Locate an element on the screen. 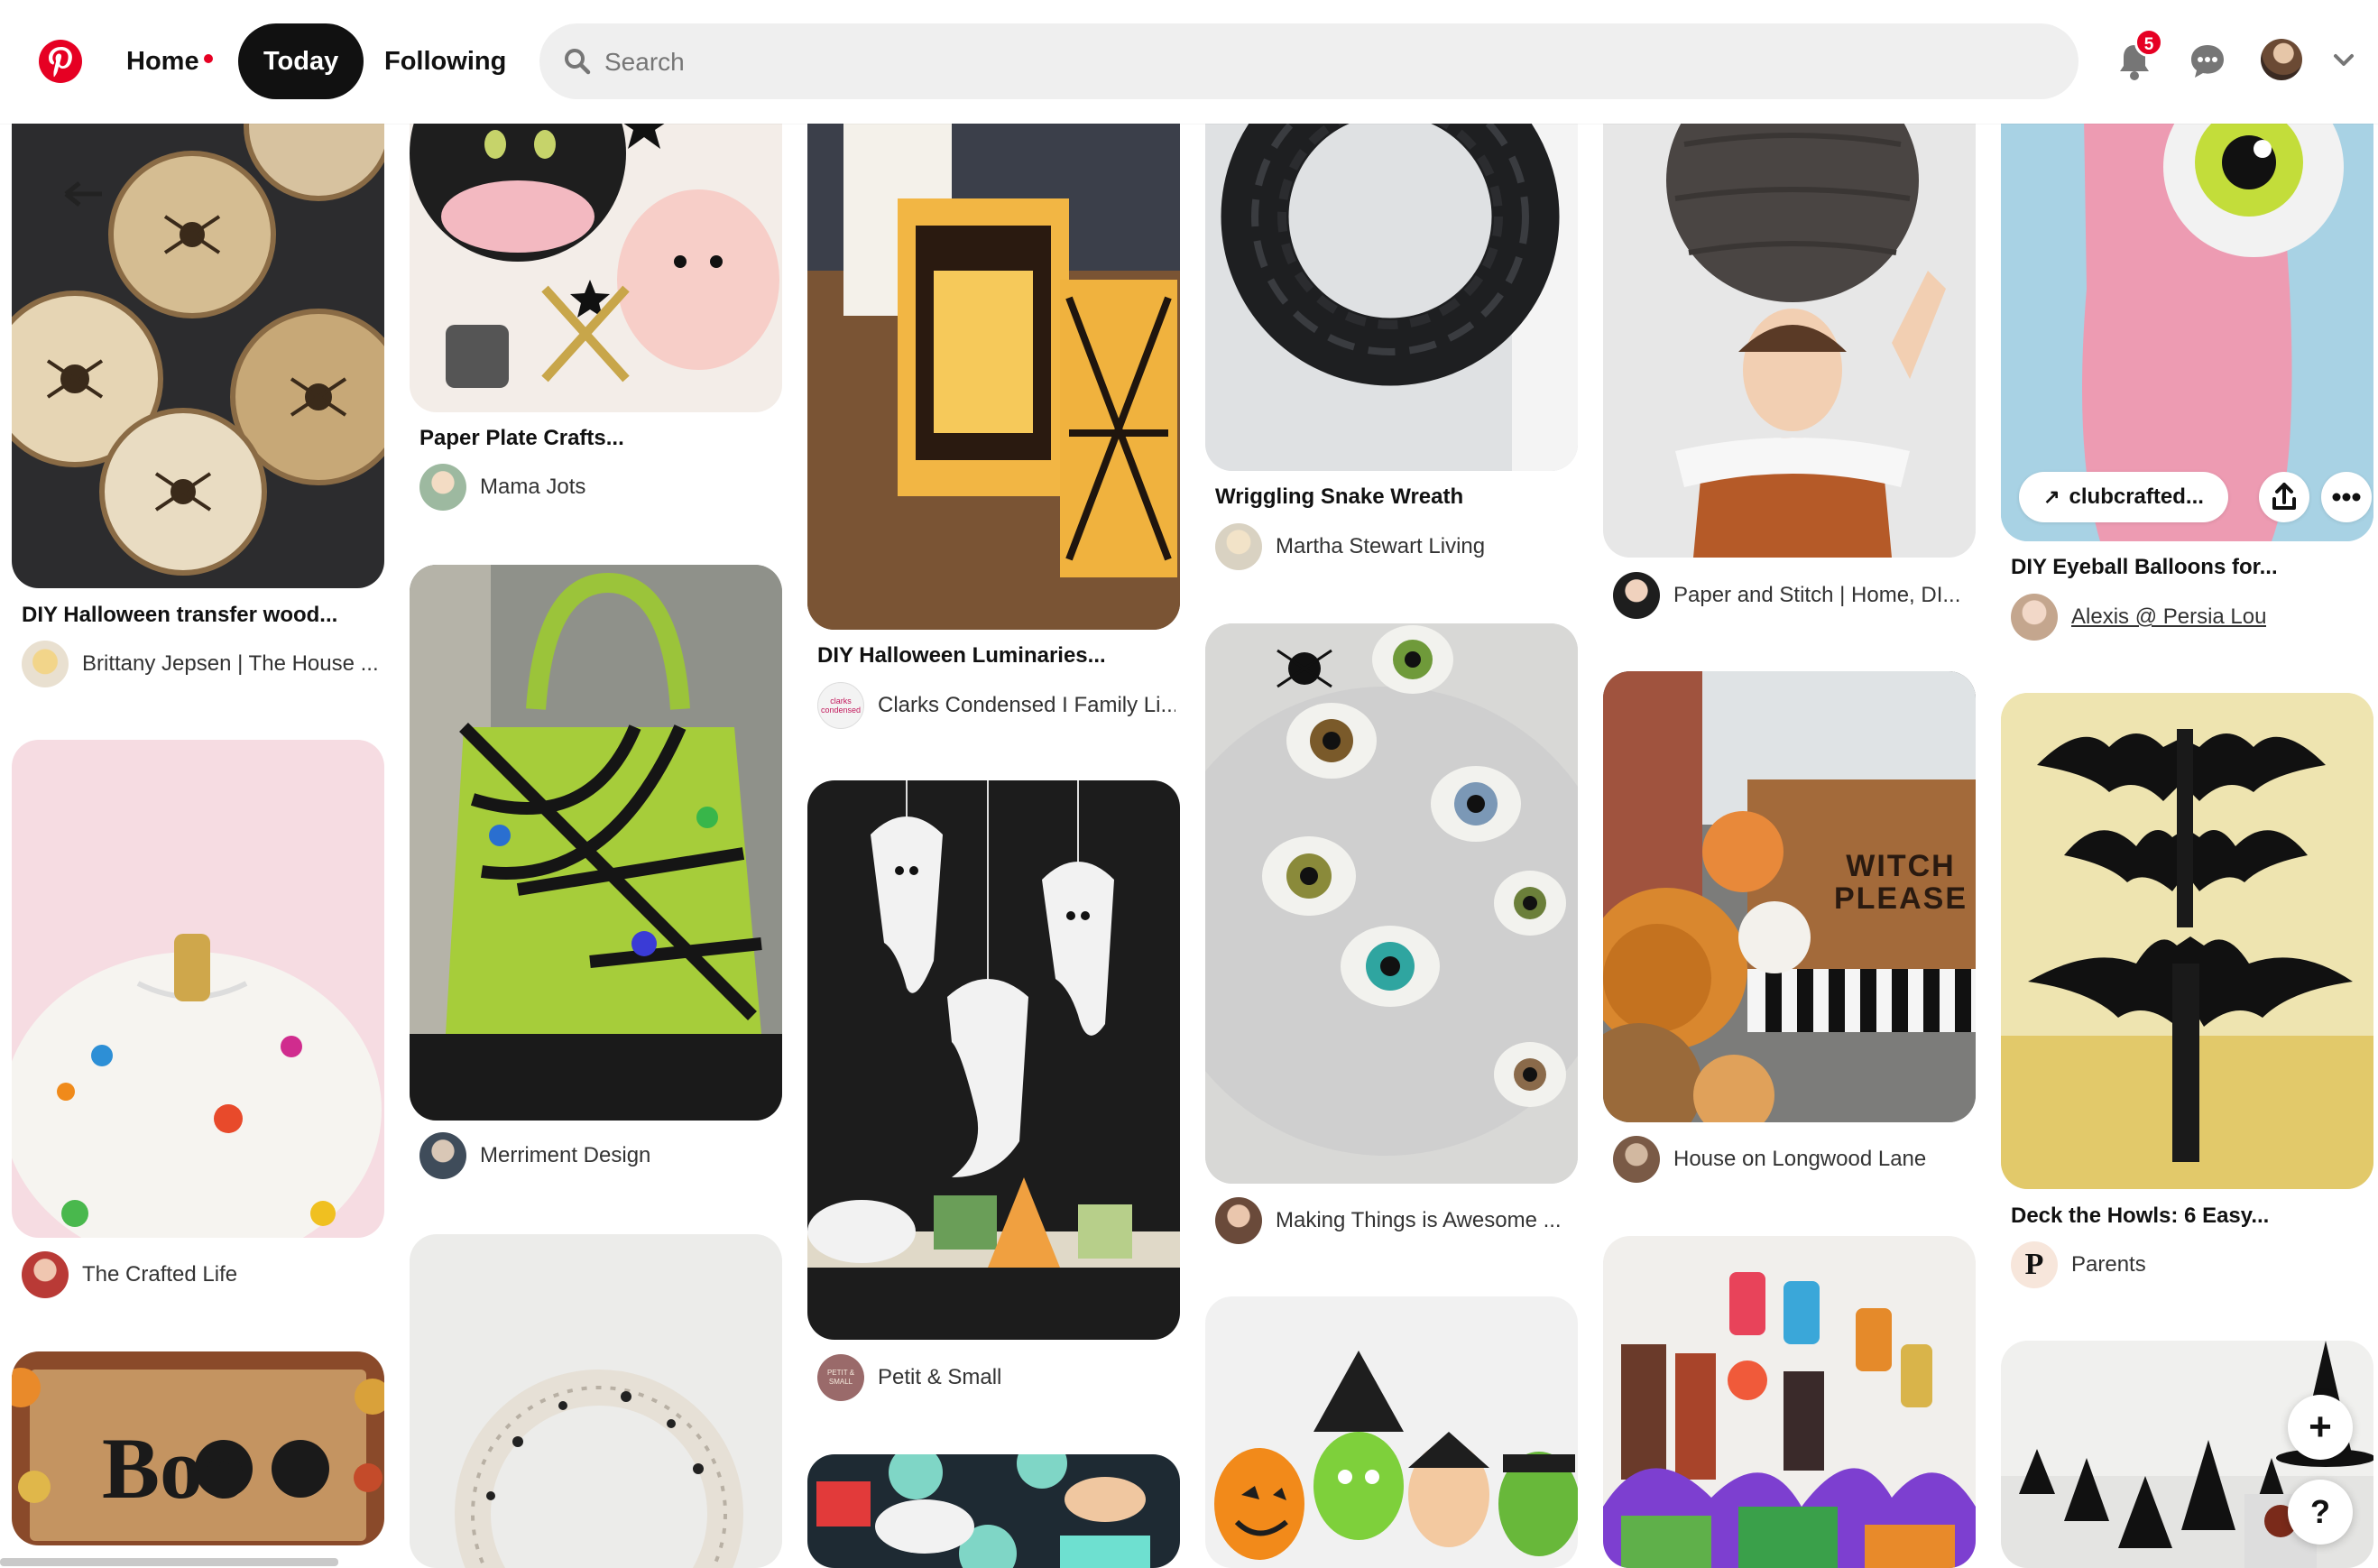 The height and width of the screenshot is (1568, 2378). pin-author: Martha Stewart Living is located at coordinates (1350, 546).